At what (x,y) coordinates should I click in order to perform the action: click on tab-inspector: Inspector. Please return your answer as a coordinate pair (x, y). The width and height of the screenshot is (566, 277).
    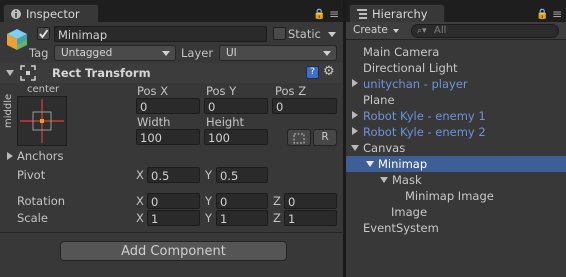
    Looking at the image, I should click on (51, 13).